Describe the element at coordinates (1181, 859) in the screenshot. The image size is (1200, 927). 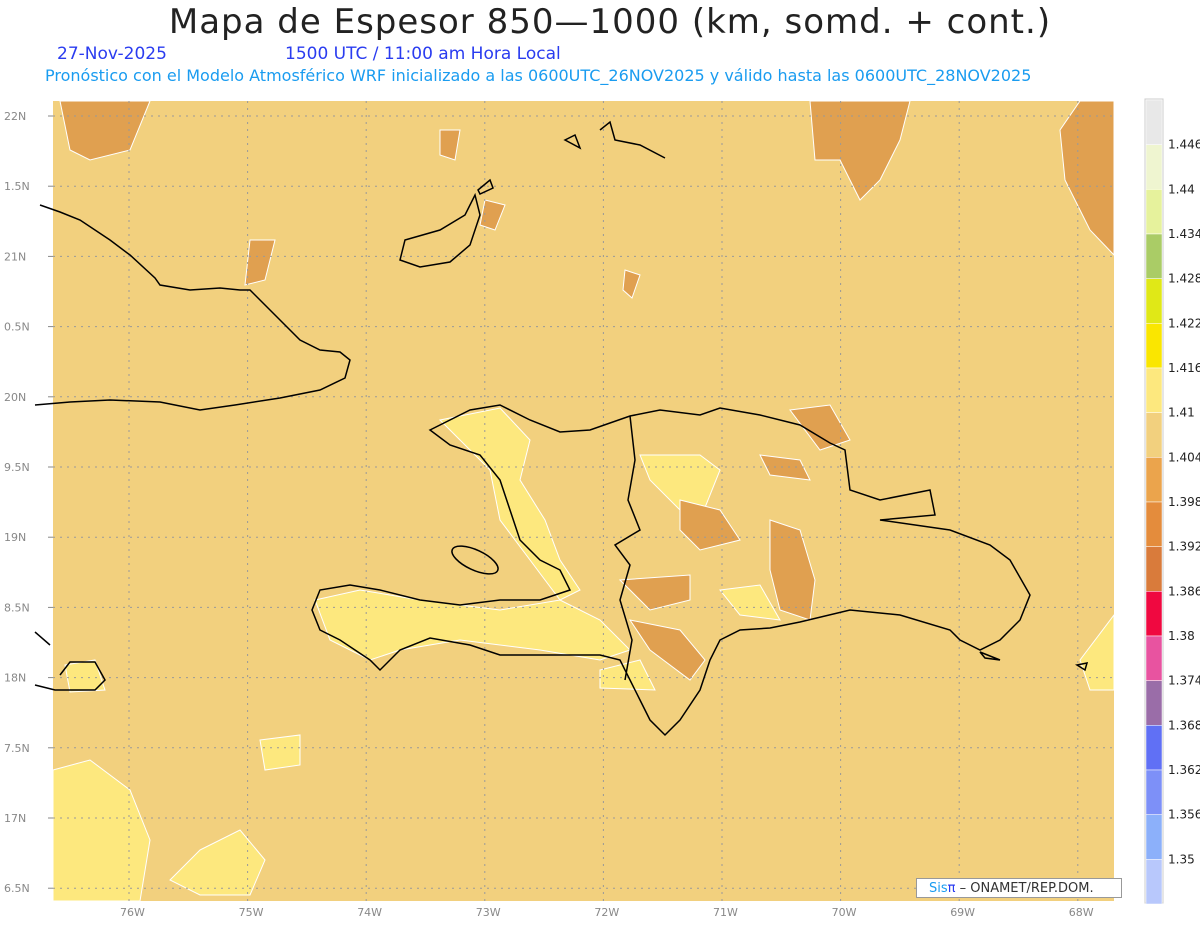
I see `colorbar-label: 1.35` at that location.